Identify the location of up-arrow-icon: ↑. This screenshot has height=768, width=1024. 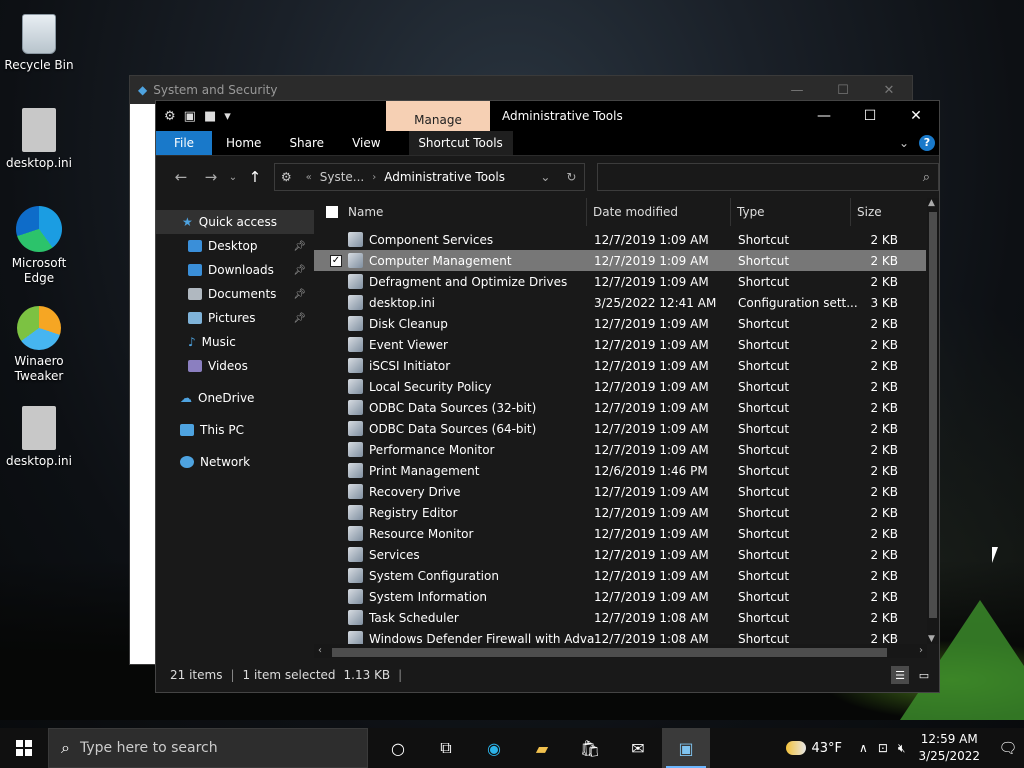
(255, 177).